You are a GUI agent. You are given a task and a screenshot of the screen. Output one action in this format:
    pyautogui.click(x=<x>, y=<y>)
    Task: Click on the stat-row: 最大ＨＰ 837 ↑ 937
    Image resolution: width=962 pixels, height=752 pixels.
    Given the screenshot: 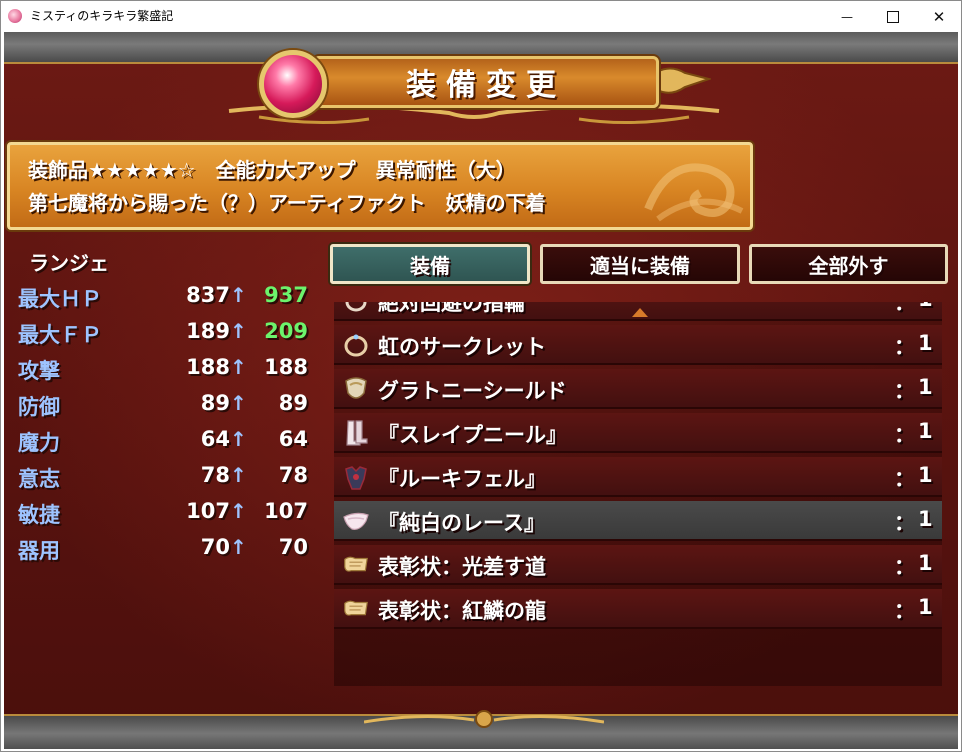 What is the action you would take?
    pyautogui.click(x=163, y=300)
    